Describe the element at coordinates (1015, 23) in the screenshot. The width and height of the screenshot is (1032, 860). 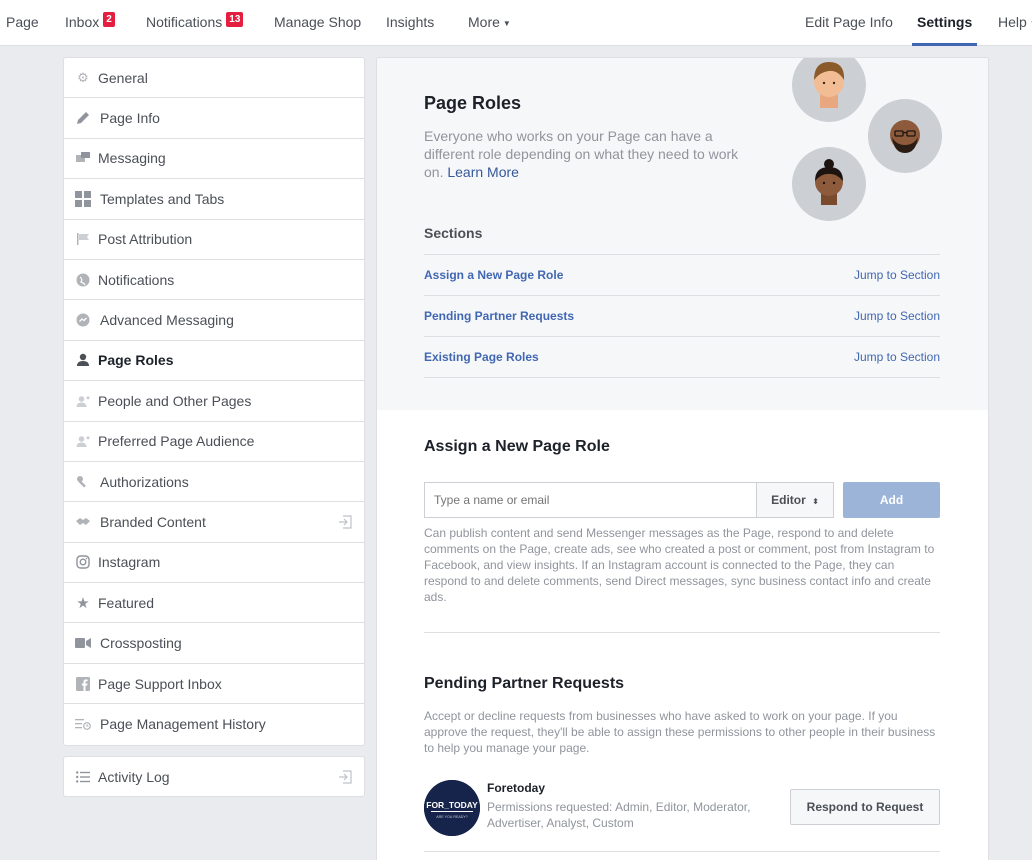
I see `nav-help: Help▼` at that location.